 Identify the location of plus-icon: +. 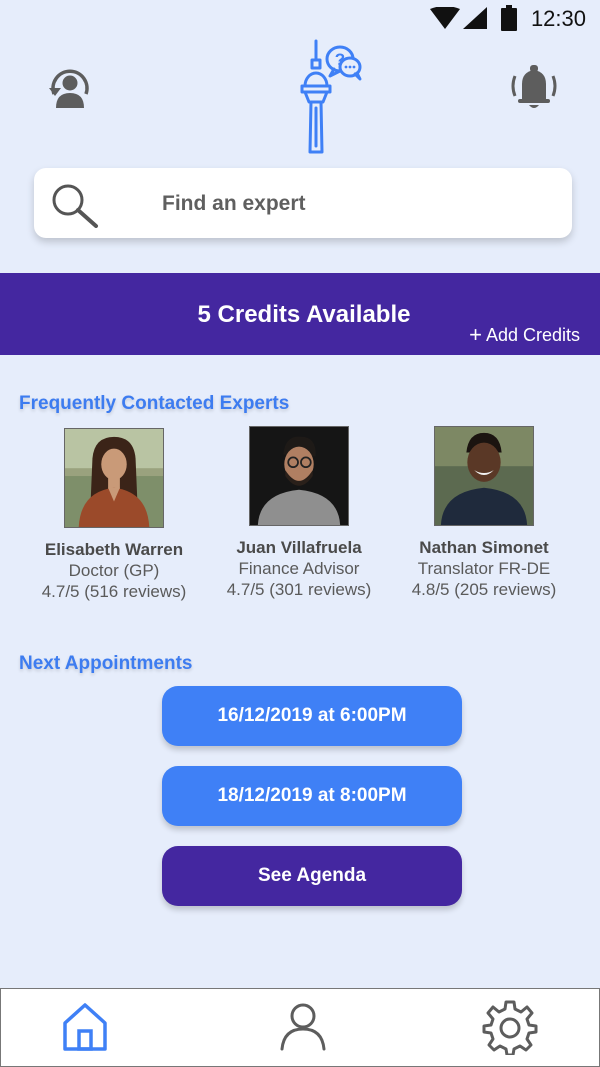
(475, 334).